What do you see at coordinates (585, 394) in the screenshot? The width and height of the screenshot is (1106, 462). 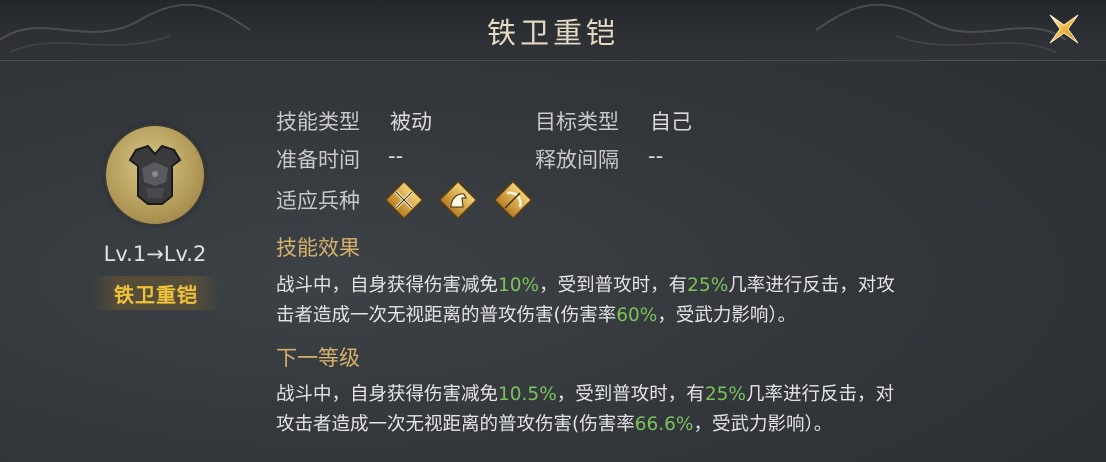 I see `next-level-line-1: 战斗中，自身获得伤害减免10.5%，受到普攻时，有25%几率进行反击，对` at bounding box center [585, 394].